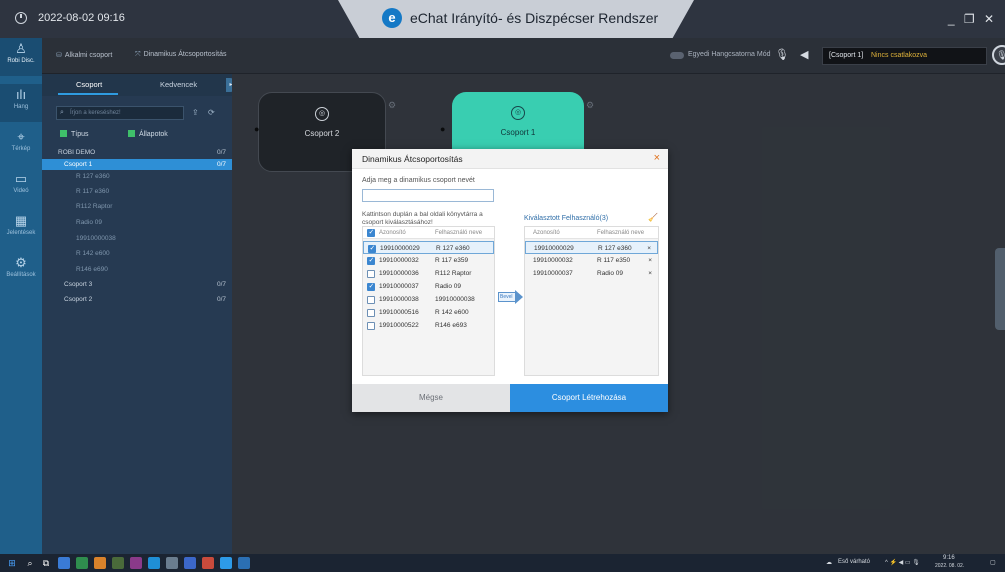  Describe the element at coordinates (455, 299) in the screenshot. I see `user-name: 19910000038` at that location.